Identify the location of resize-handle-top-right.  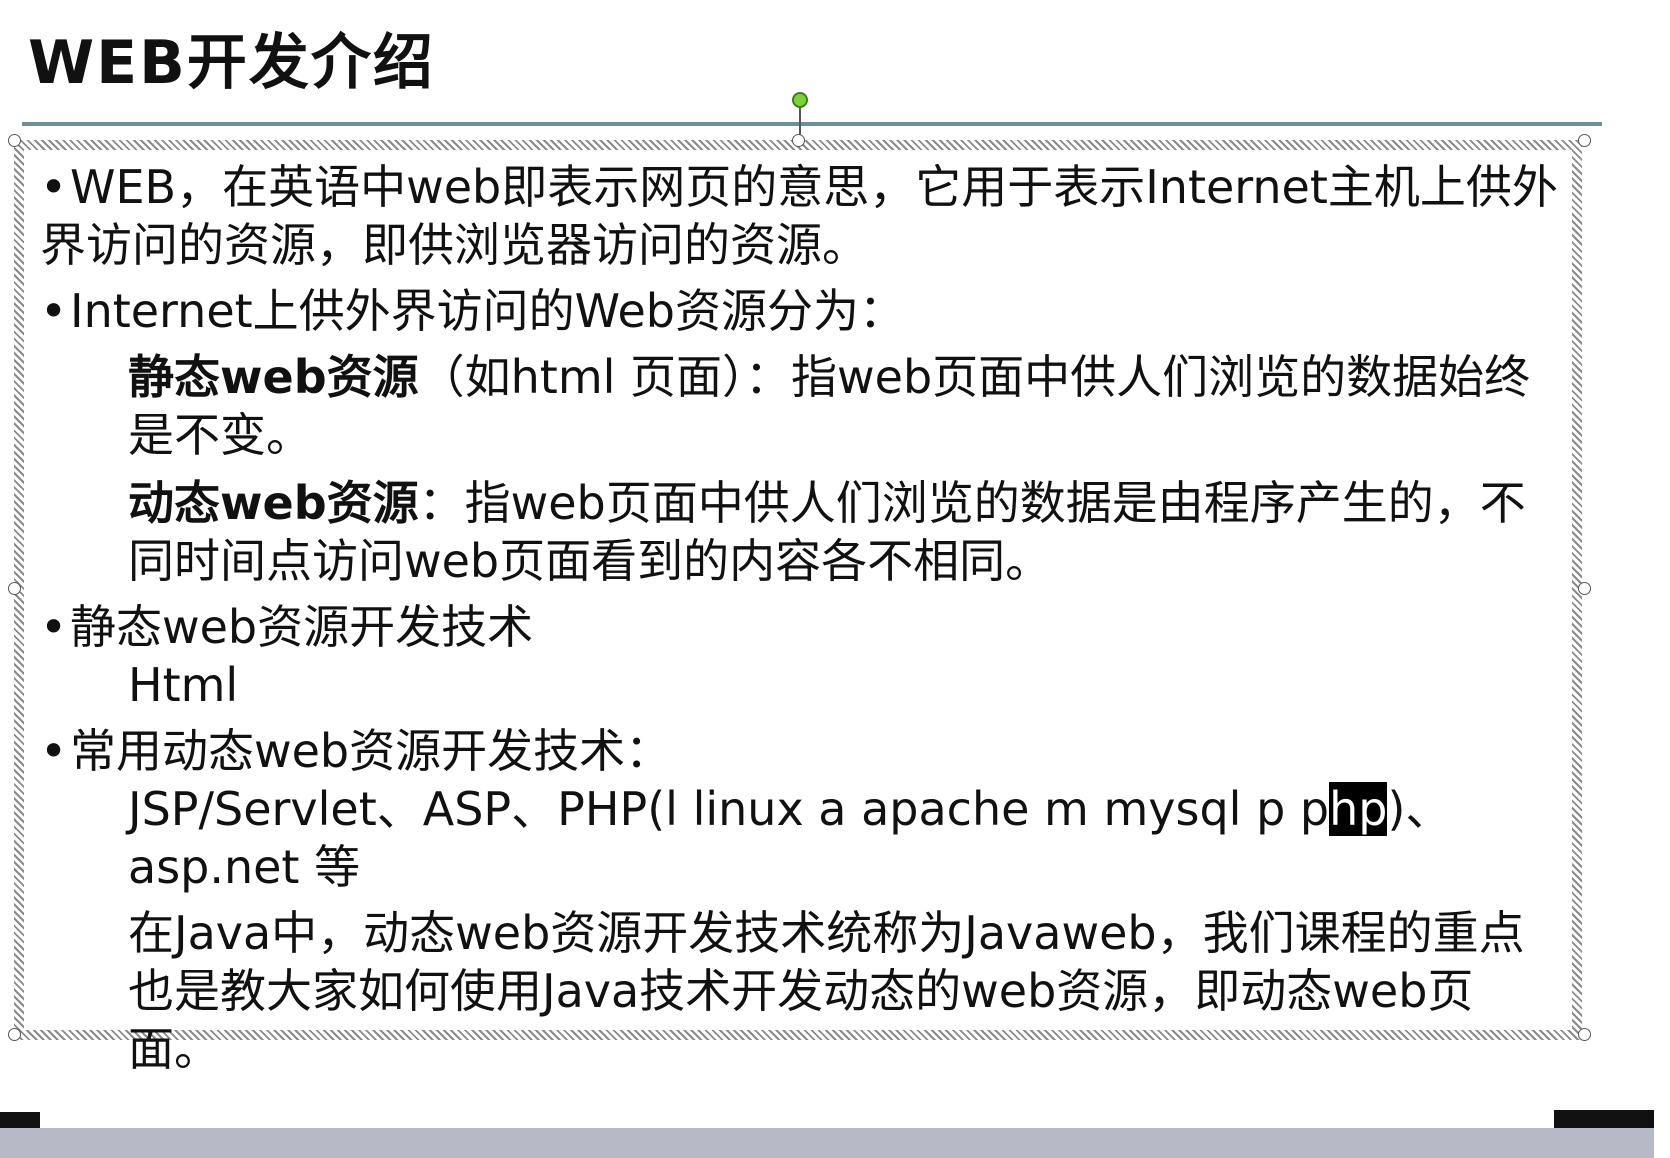
(1584, 140).